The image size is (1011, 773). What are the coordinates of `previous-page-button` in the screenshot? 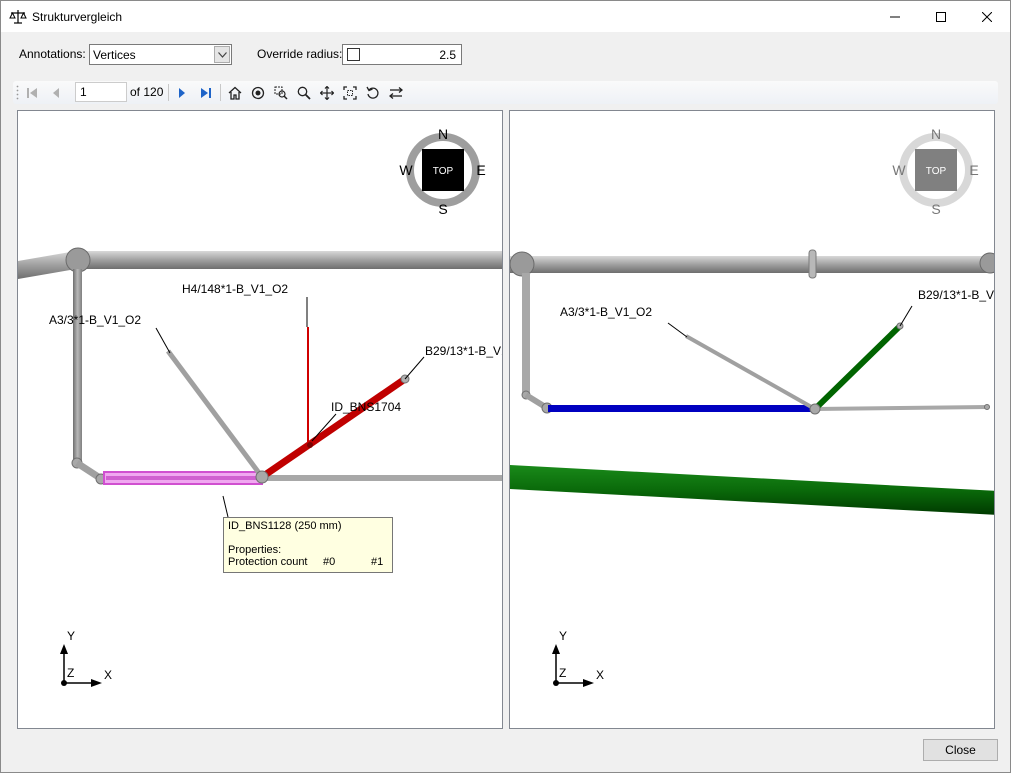 It's located at (56, 92).